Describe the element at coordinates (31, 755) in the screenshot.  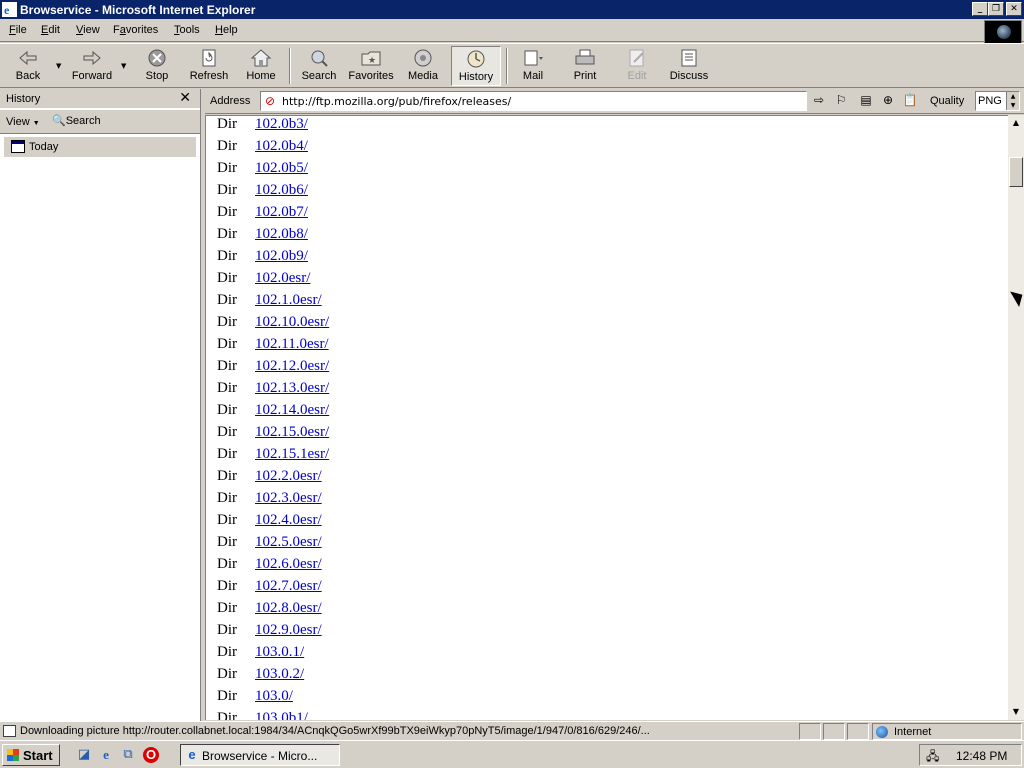
I see `start-button: Start` at that location.